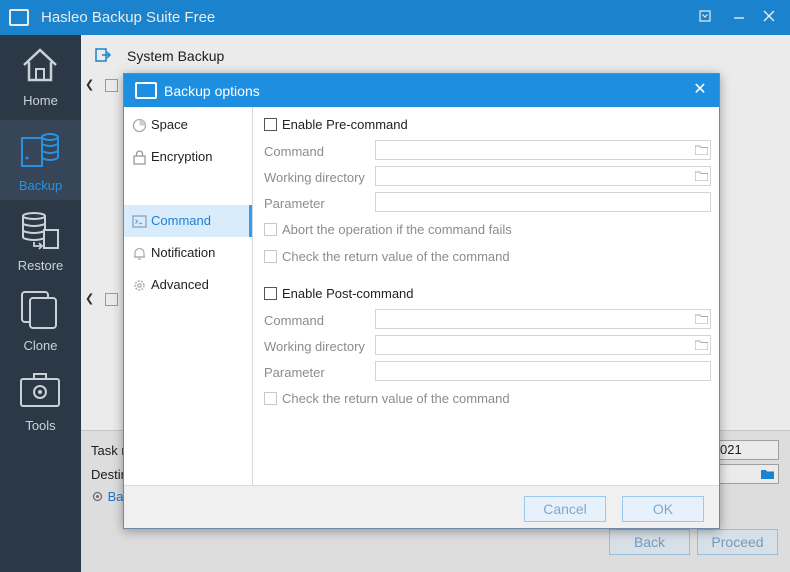 The image size is (790, 572). I want to click on options-nav-label: Space, so click(169, 124).